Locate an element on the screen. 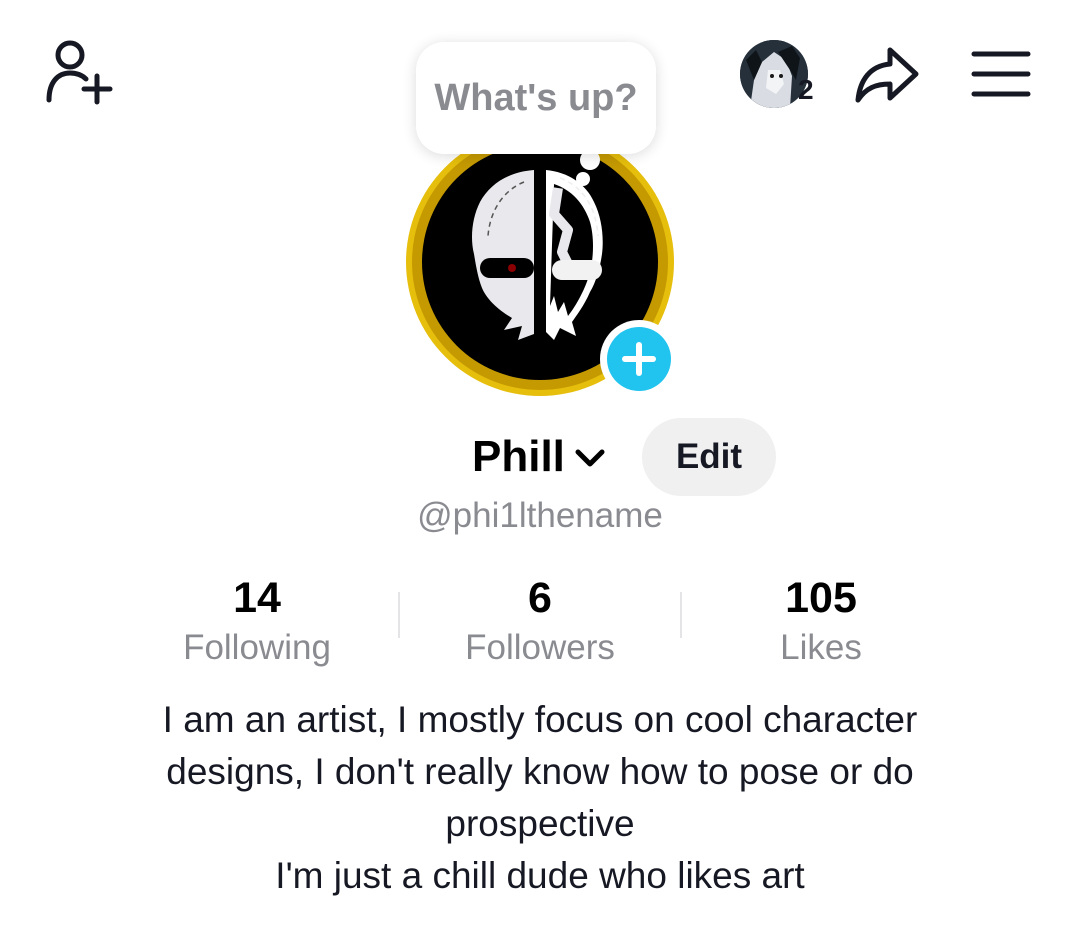  bio-line: I'm just a chill dude who likes art is located at coordinates (540, 875).